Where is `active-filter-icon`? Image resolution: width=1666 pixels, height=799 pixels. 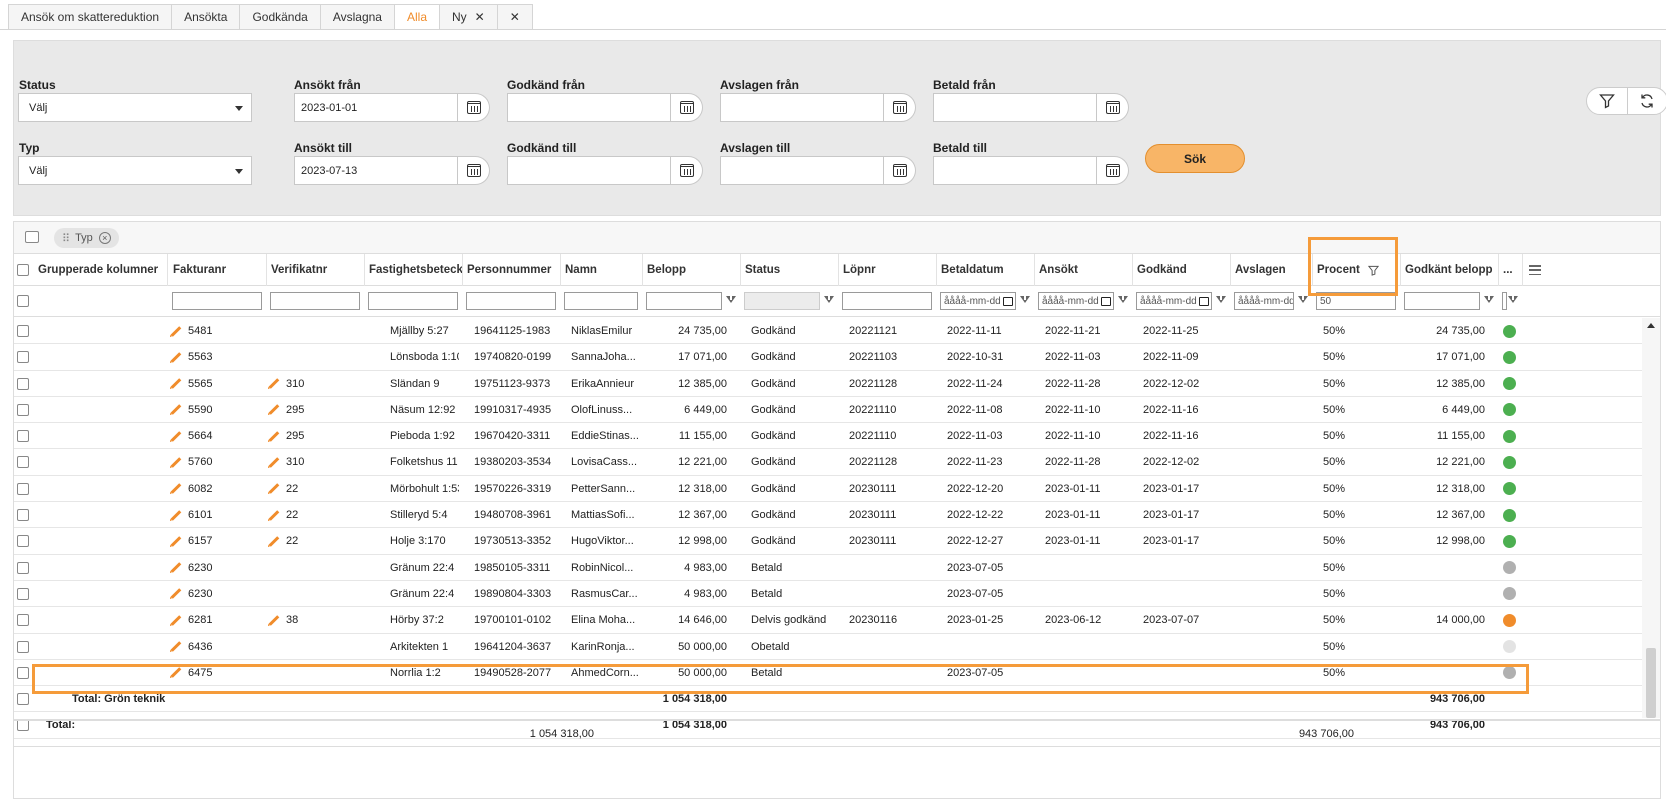 active-filter-icon is located at coordinates (1373, 270).